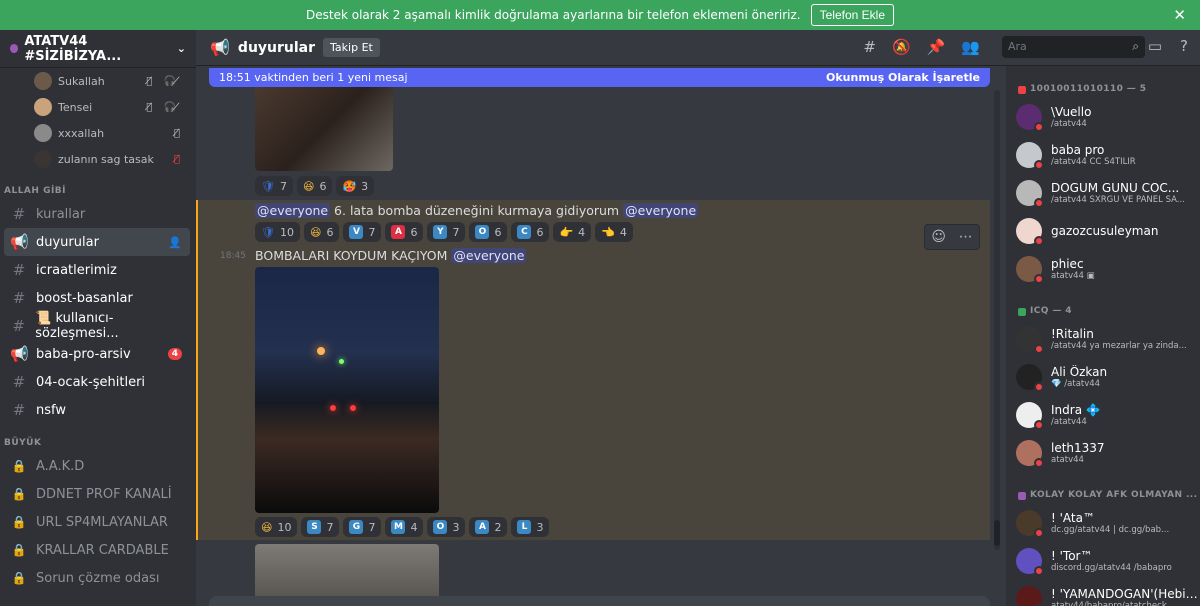  I want to click on voice-channel-0: 🔒 A.A.K.D, so click(97, 466).